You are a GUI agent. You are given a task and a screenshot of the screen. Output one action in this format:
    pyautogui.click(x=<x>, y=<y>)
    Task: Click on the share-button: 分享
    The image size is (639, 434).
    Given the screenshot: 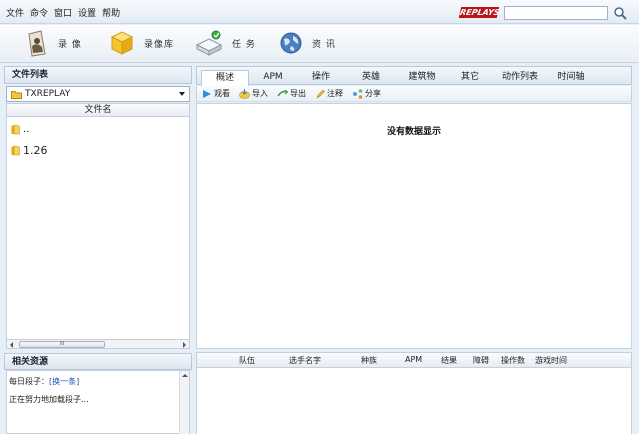 What is the action you would take?
    pyautogui.click(x=366, y=93)
    